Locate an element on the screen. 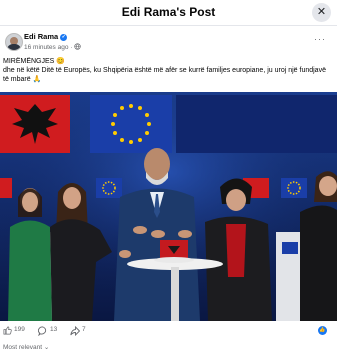 Image resolution: width=337 pixels, height=351 pixels. dialog-title: Edi Rama's Post is located at coordinates (168, 12).